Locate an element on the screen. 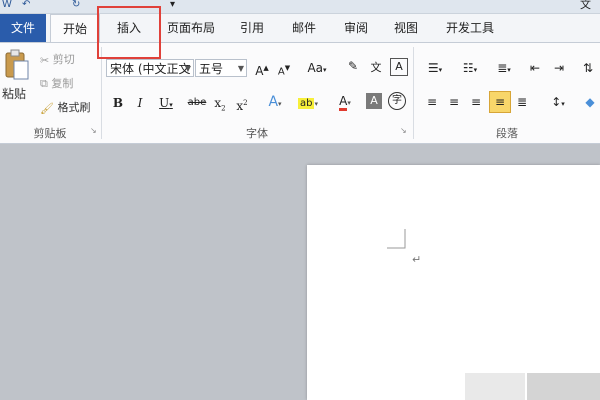 This screenshot has width=600, height=400. copy-button: ⧉ 复制 is located at coordinates (56, 83).